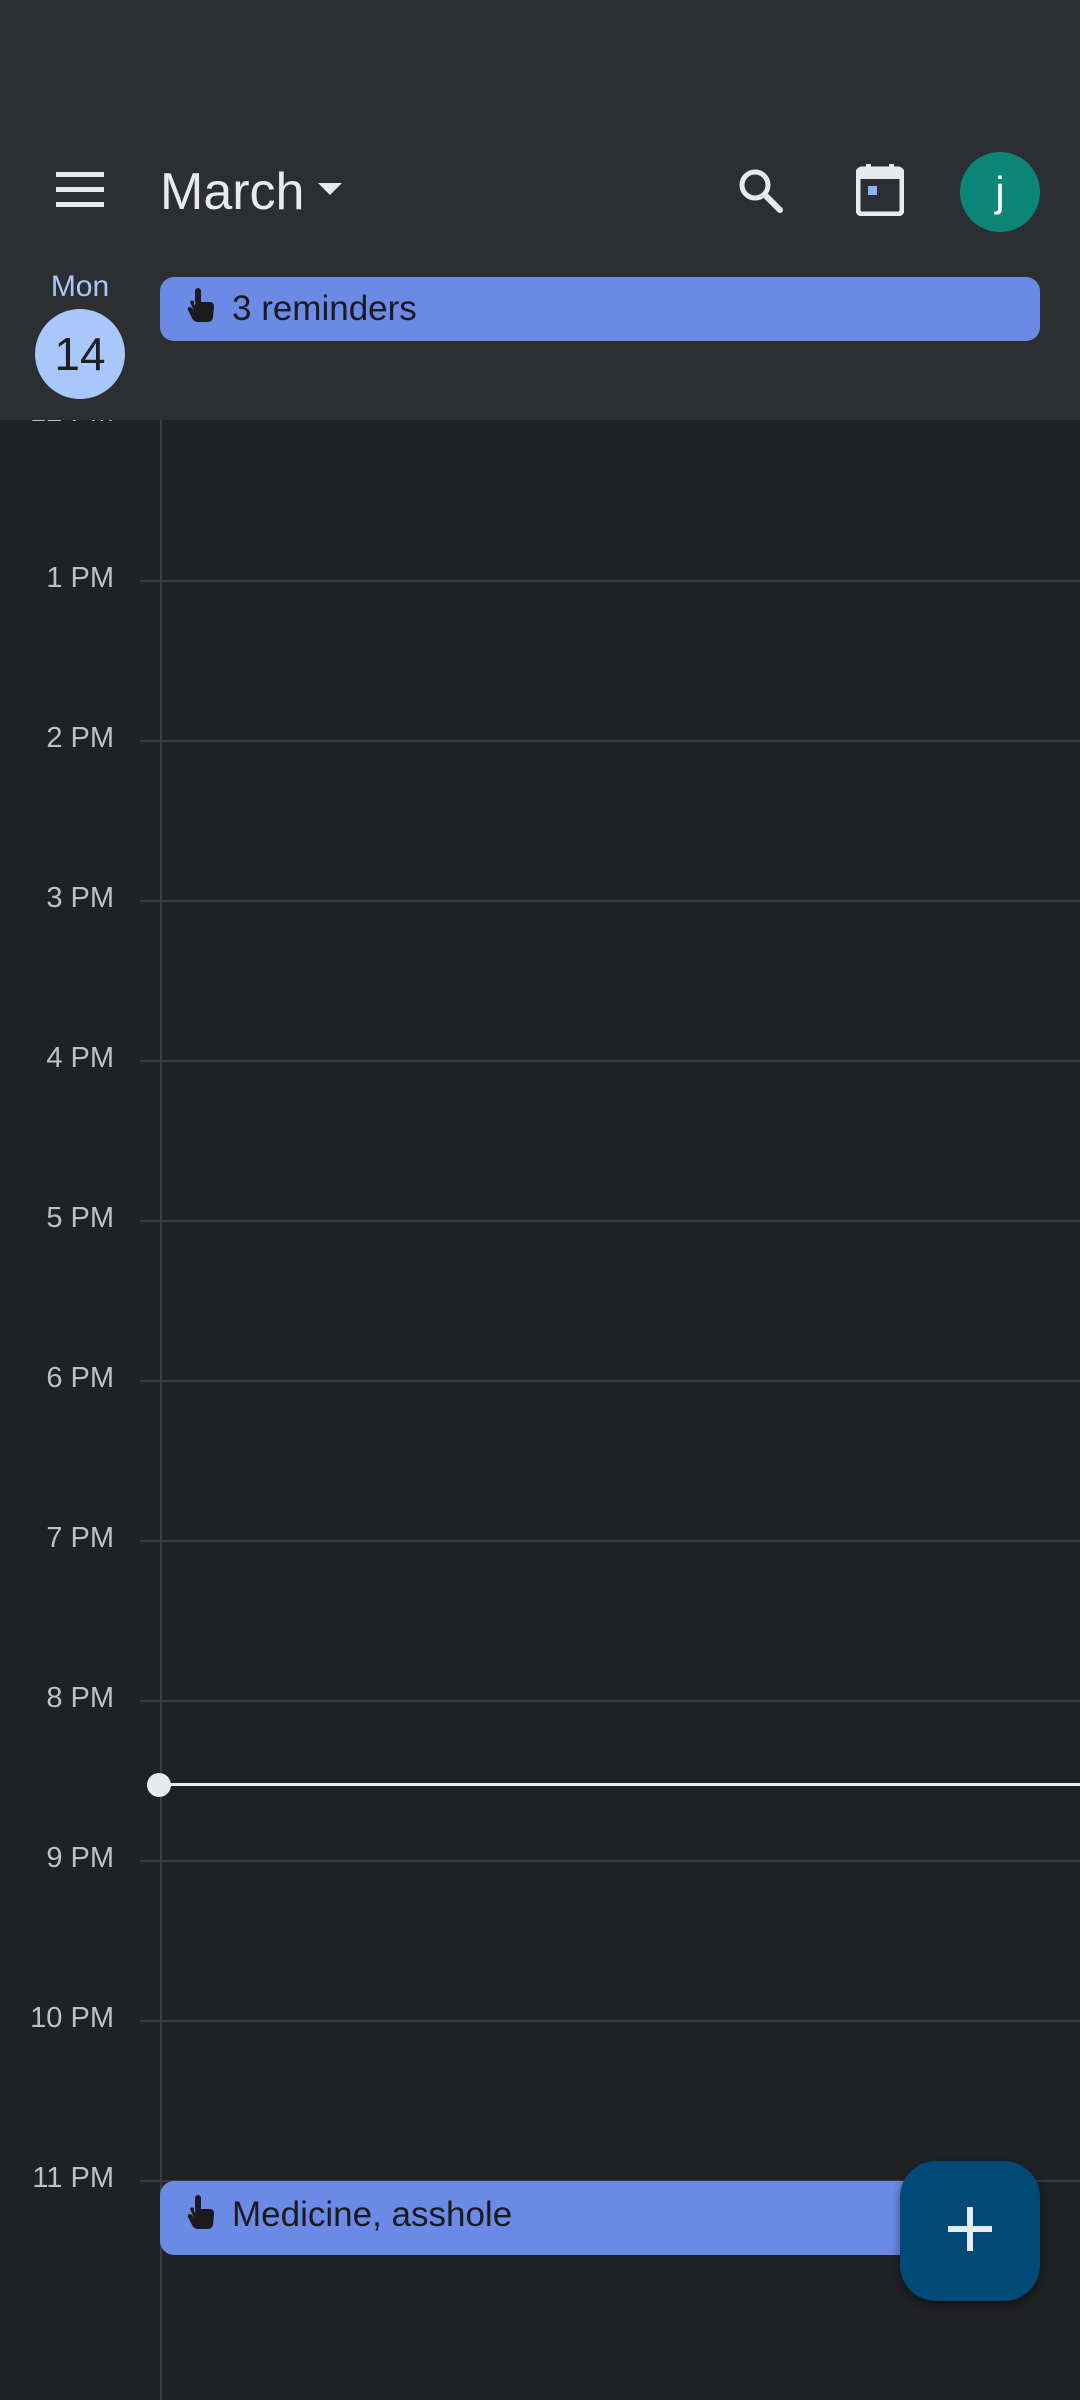  I want to click on current-time-dot, so click(159, 1785).